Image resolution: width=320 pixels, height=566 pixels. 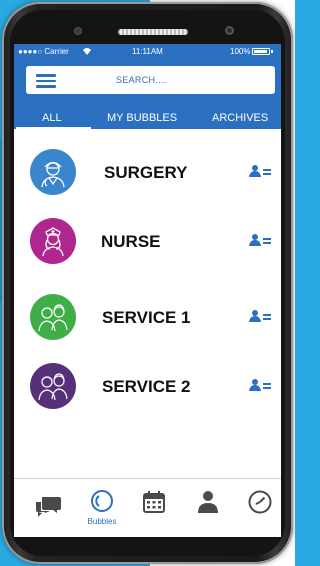 I want to click on chat-icon, so click(x=48, y=507).